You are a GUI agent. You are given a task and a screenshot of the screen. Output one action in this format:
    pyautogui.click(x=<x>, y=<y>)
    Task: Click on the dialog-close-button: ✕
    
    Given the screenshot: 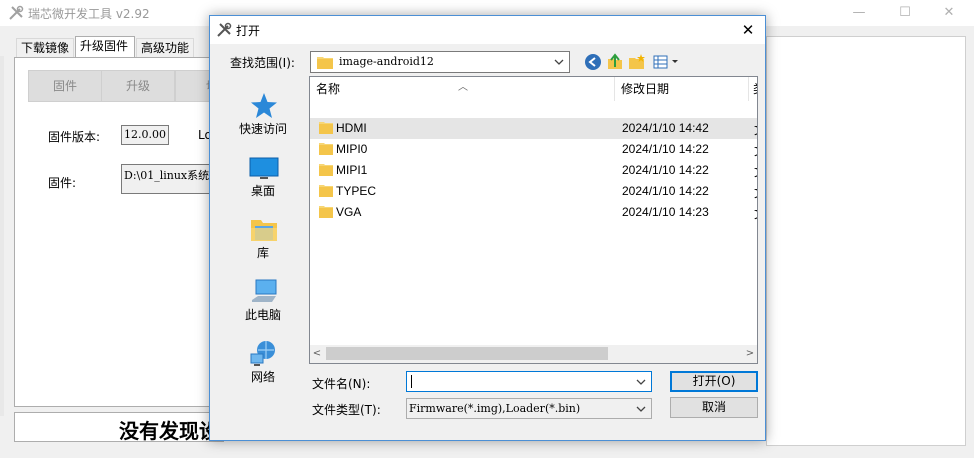 What is the action you would take?
    pyautogui.click(x=748, y=30)
    